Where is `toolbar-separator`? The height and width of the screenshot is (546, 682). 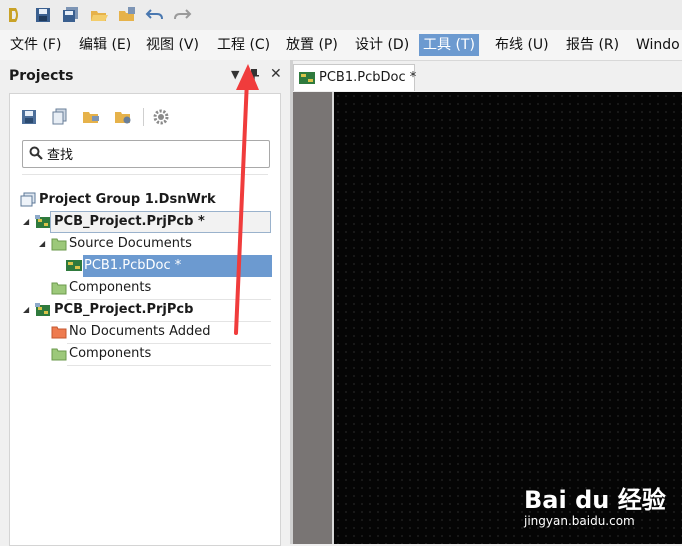 toolbar-separator is located at coordinates (143, 117).